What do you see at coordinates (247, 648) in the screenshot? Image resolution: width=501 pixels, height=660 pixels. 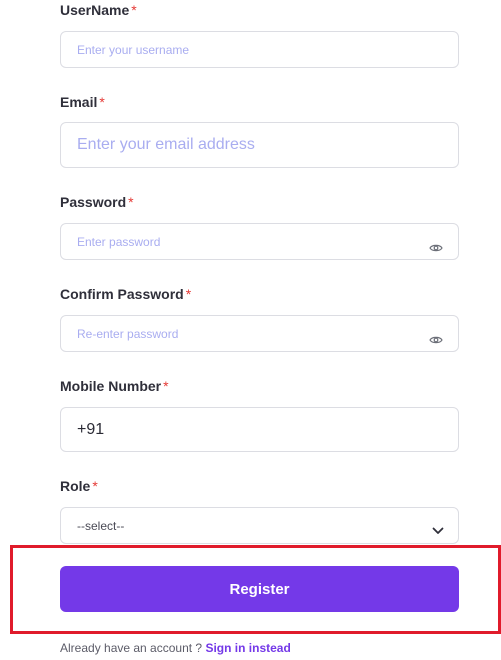 I see `sign-in-link: Sign in instead` at bounding box center [247, 648].